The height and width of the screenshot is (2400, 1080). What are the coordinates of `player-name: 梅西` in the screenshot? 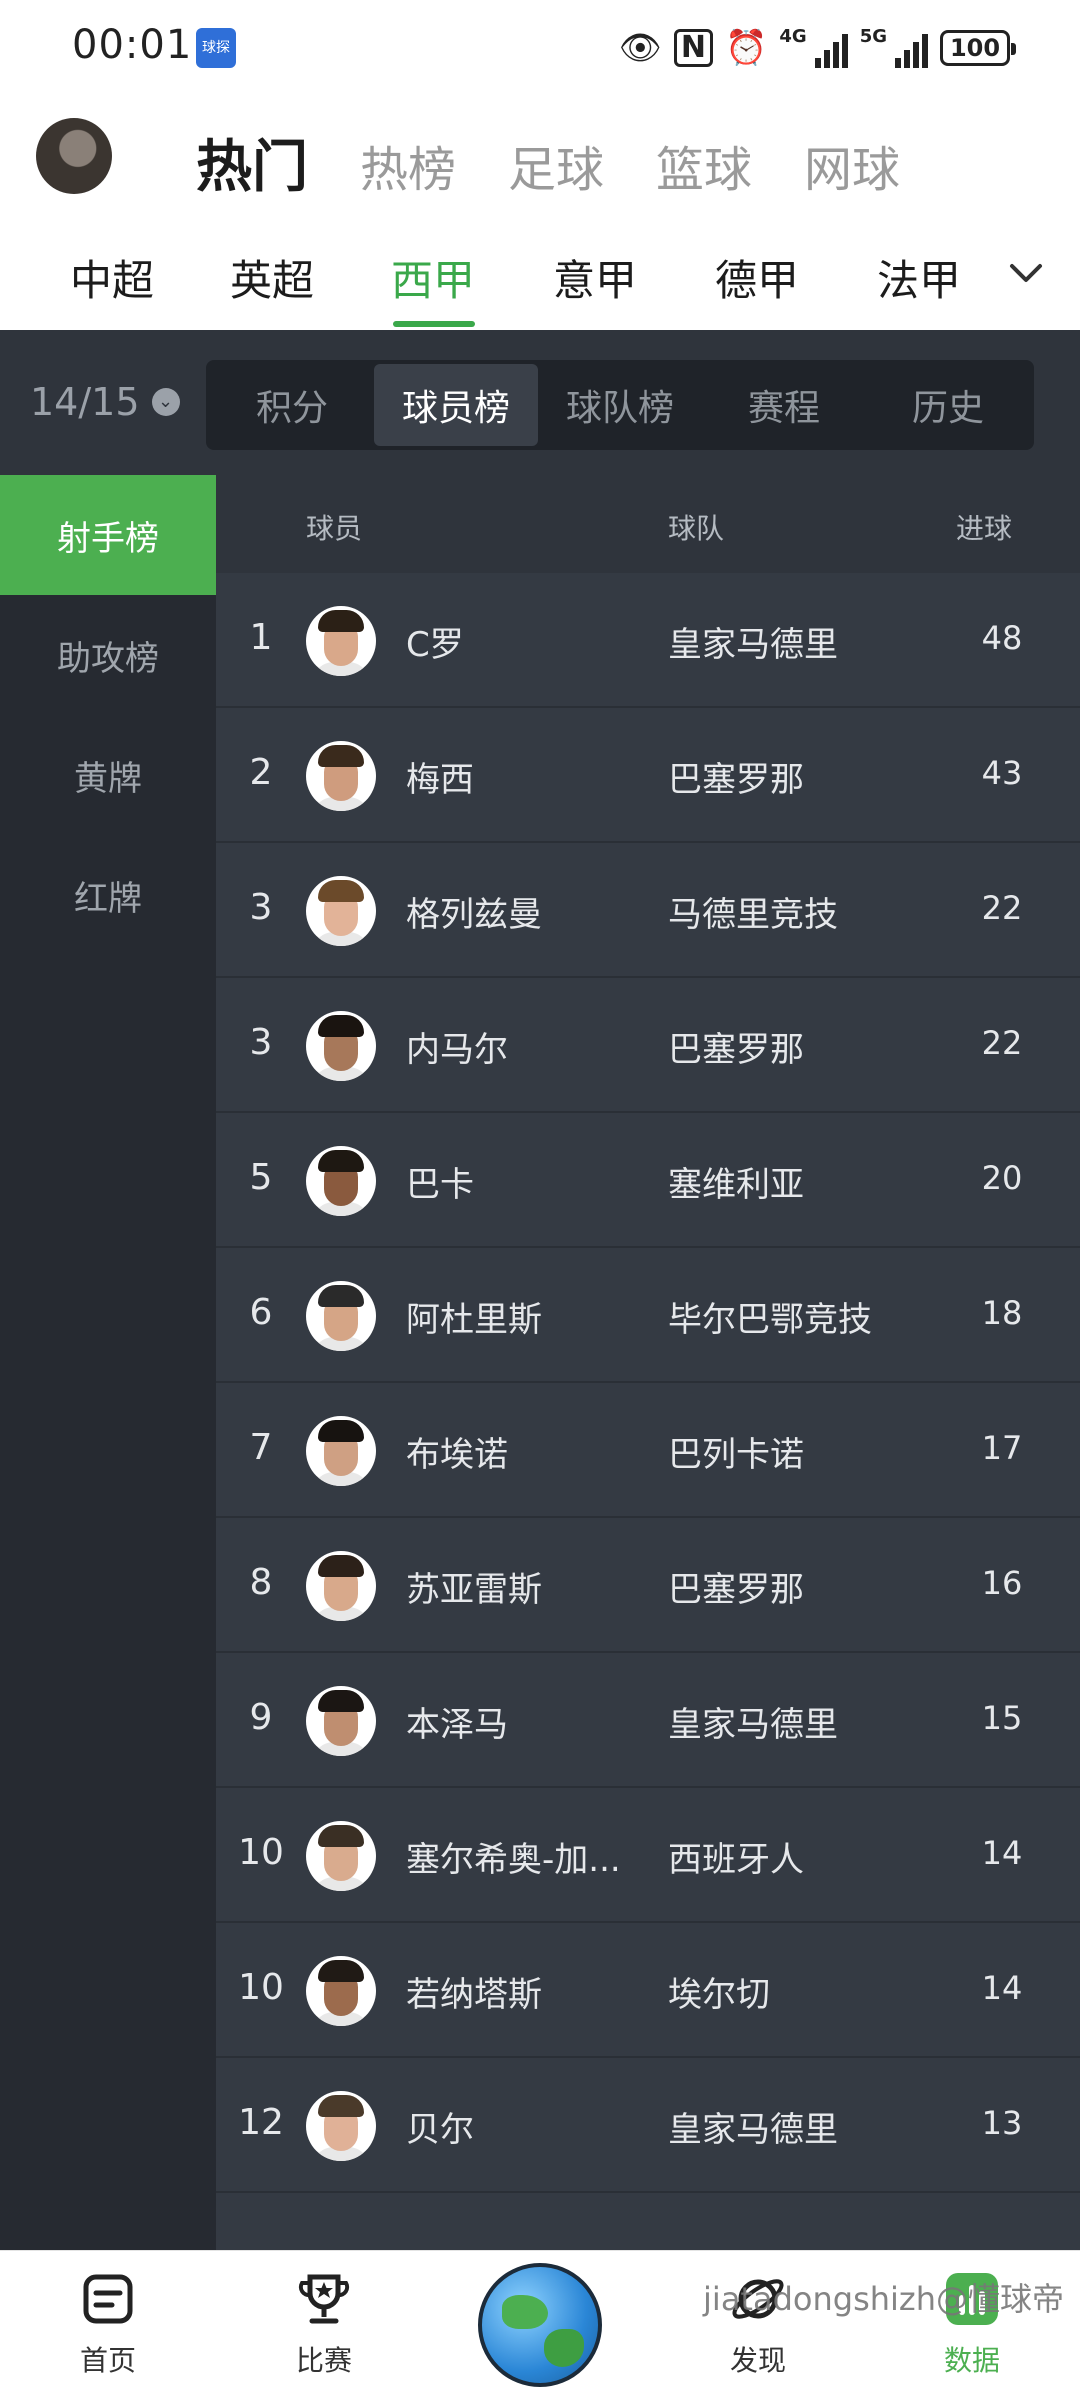 It's located at (516, 776).